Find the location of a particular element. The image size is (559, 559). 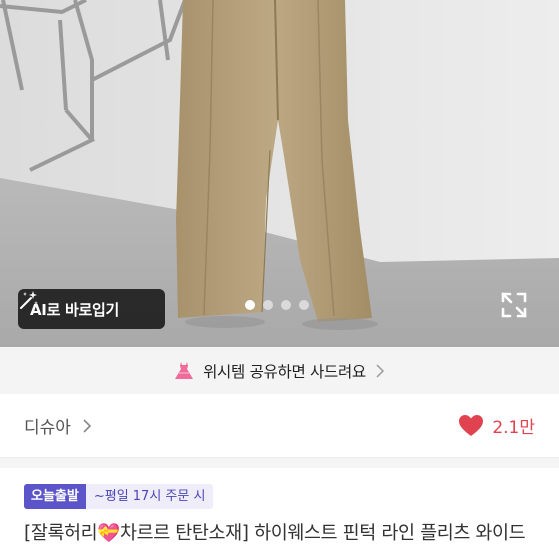

product-title-text-start: [잘록허리 is located at coordinates (61, 533).